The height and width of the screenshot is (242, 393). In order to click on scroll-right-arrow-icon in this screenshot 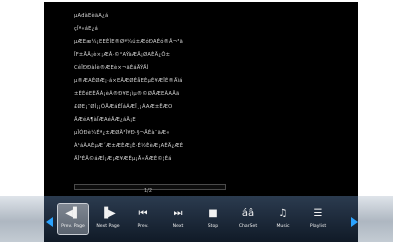, I will do `click(354, 222)`.